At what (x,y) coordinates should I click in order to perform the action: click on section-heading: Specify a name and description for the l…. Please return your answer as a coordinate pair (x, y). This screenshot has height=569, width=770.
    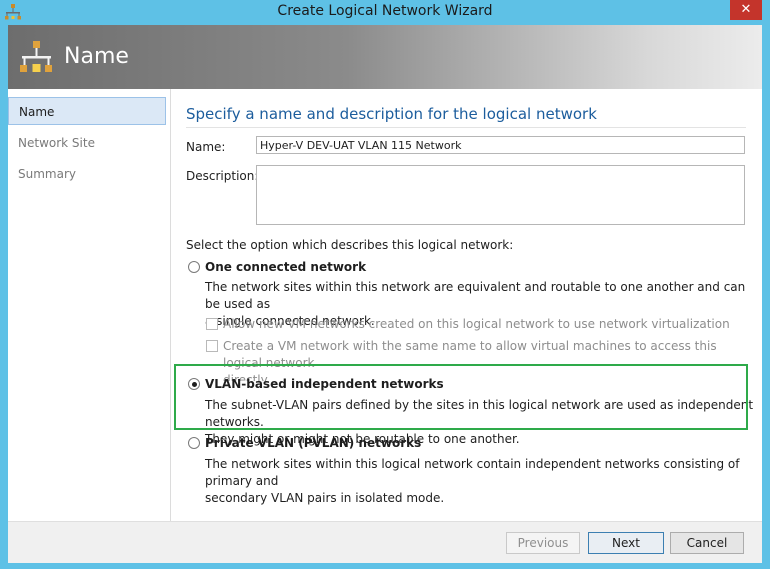
    Looking at the image, I should click on (391, 114).